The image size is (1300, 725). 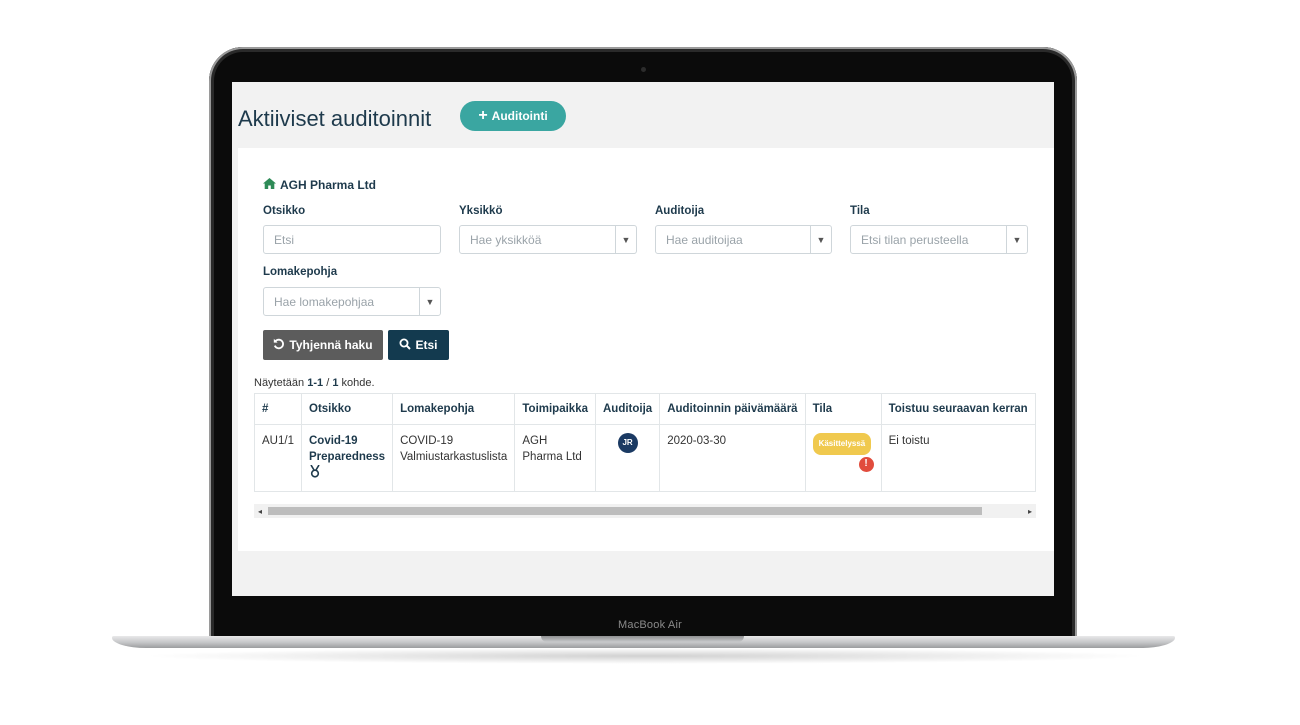 I want to click on auditoija-label: Auditoija, so click(x=680, y=211).